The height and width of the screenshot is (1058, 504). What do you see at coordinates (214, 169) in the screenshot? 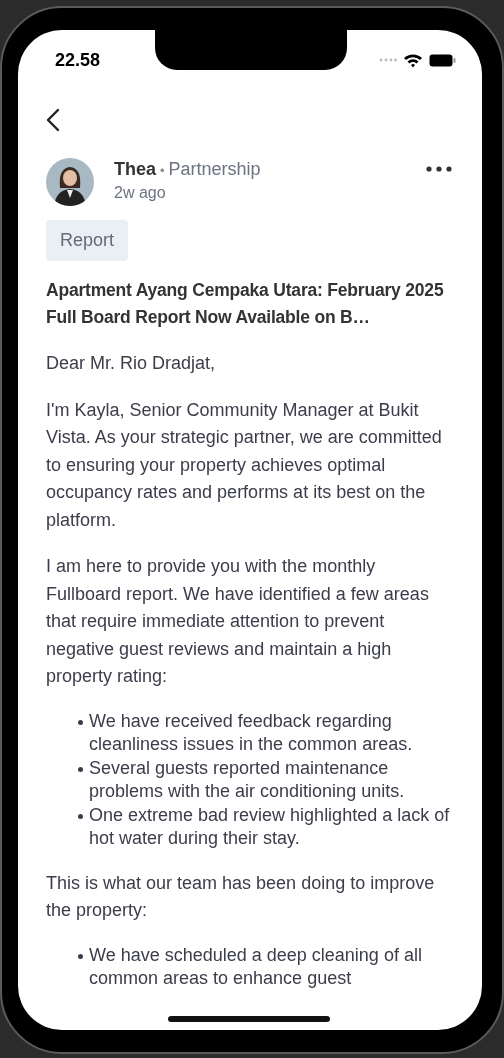
I see `post-category: Partnership` at bounding box center [214, 169].